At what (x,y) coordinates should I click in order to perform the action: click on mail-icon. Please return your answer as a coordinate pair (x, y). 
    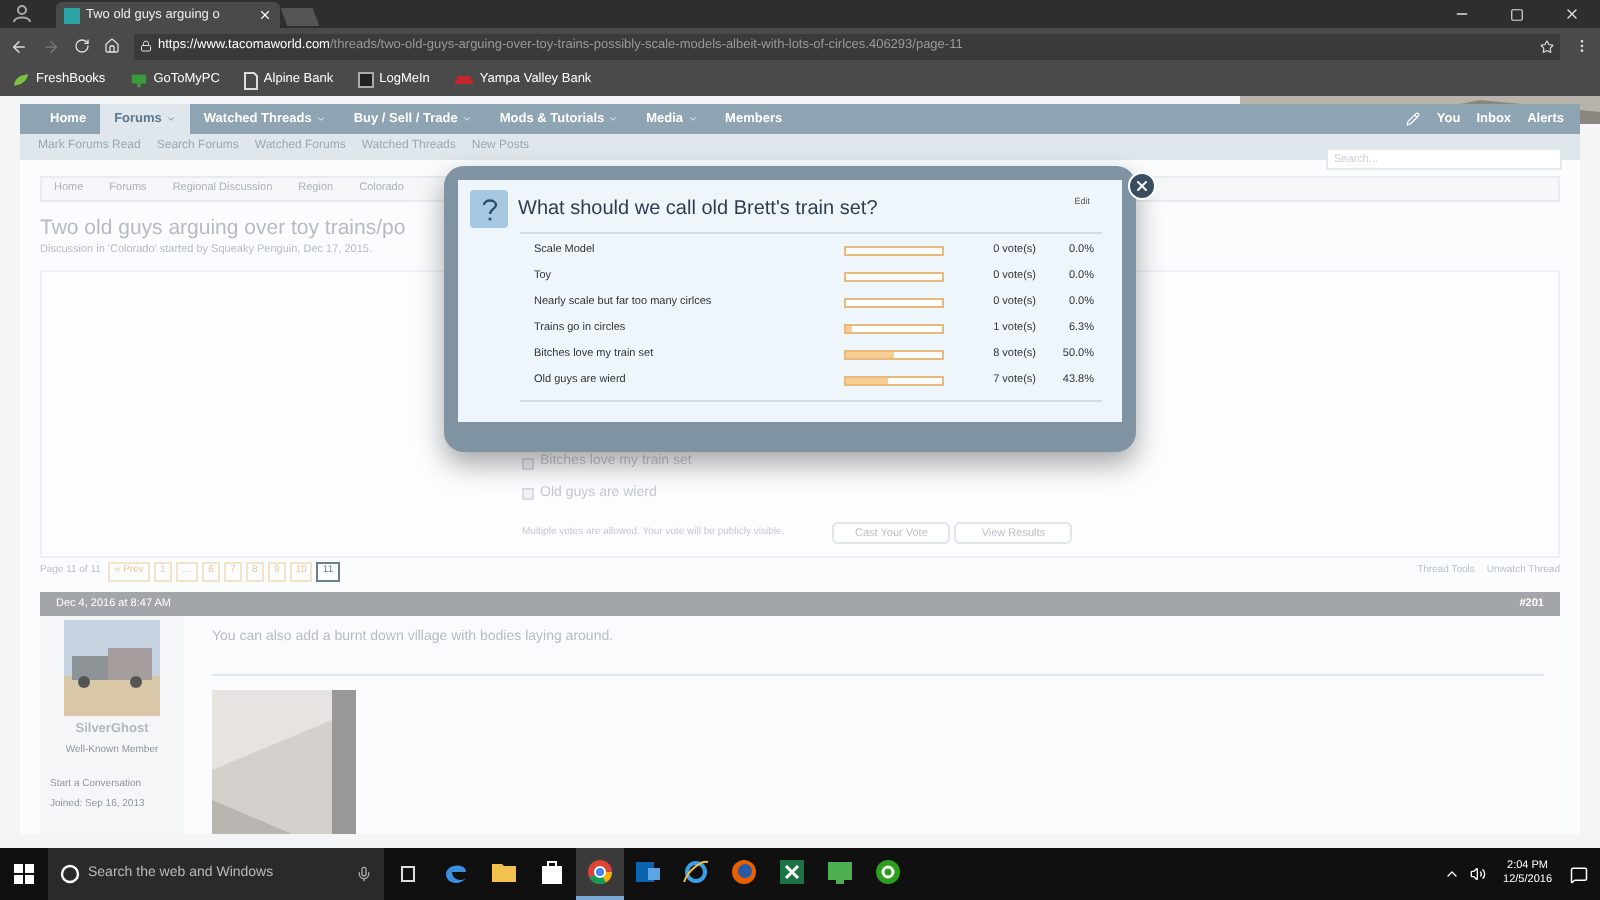
    Looking at the image, I should click on (648, 872).